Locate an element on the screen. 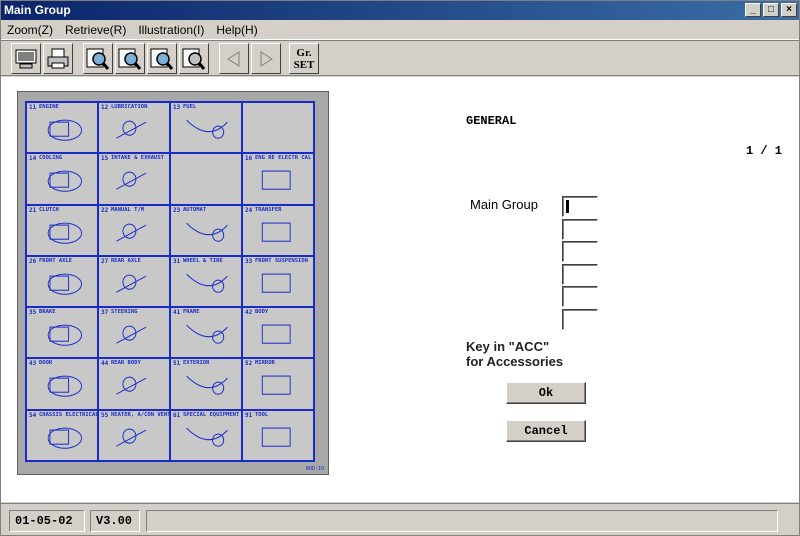  monitor-icon is located at coordinates (26, 58).